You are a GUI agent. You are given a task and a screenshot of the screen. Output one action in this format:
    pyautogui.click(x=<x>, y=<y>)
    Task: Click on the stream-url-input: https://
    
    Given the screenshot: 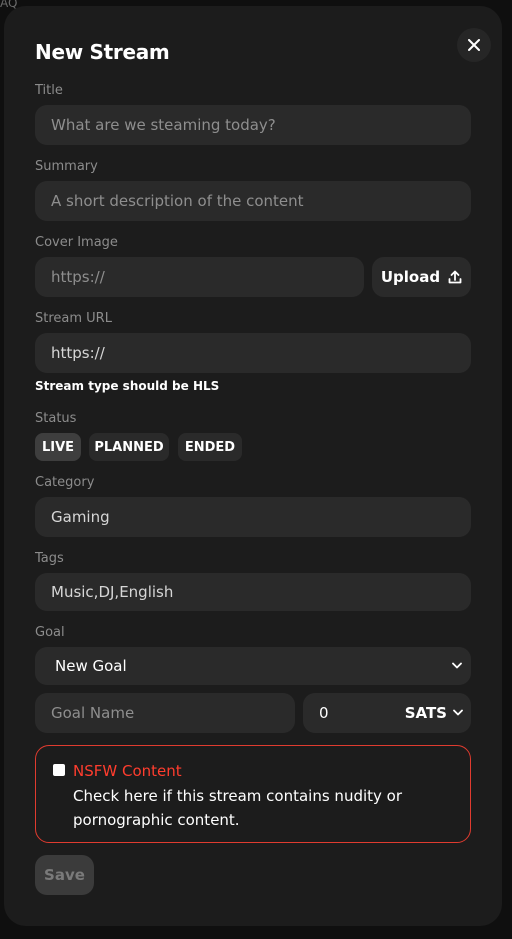 What is the action you would take?
    pyautogui.click(x=253, y=353)
    